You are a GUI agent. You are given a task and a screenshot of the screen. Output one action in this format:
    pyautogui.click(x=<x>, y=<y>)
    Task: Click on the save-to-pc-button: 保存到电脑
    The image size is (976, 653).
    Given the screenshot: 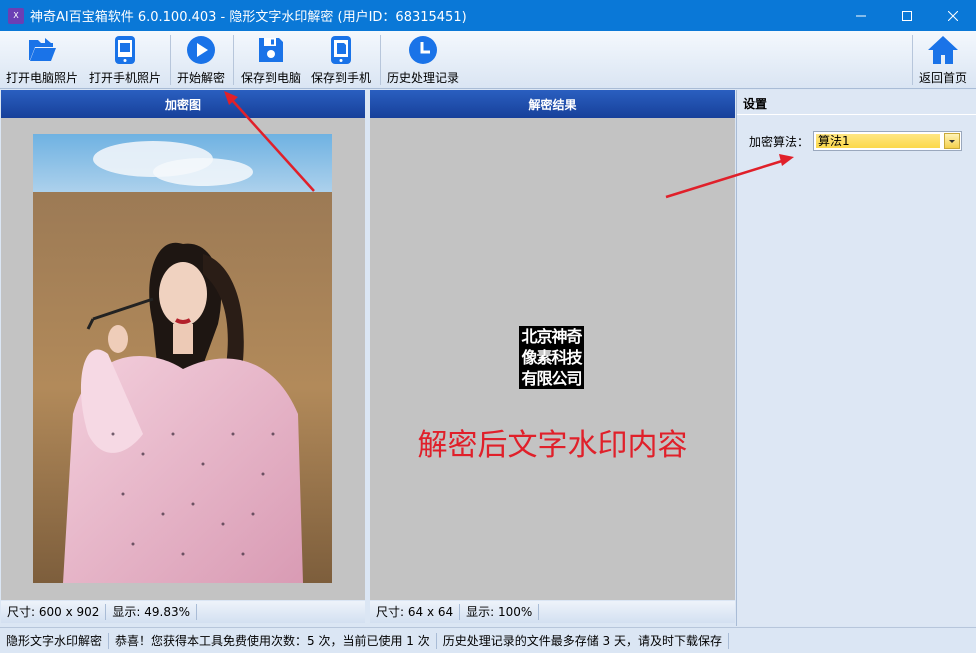 What is the action you would take?
    pyautogui.click(x=271, y=60)
    